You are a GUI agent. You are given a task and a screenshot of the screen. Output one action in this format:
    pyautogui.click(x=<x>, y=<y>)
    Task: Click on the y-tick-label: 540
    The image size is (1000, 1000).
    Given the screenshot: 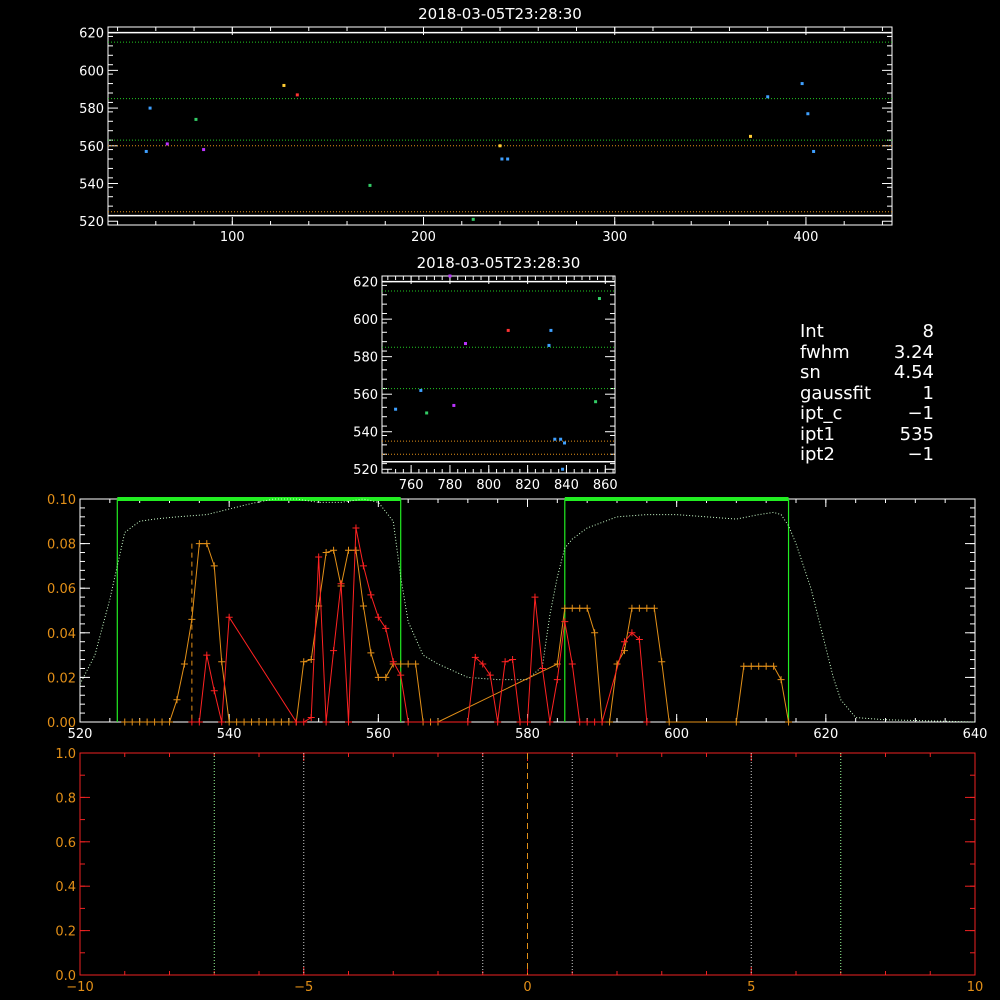 What is the action you would take?
    pyautogui.click(x=365, y=433)
    